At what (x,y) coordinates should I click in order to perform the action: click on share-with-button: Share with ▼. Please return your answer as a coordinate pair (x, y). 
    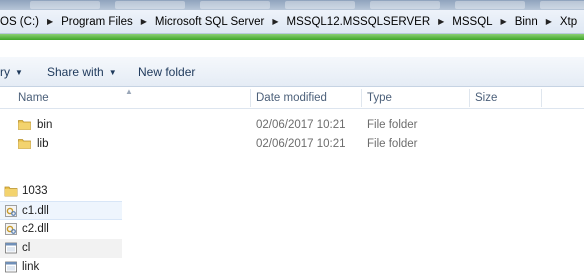
    Looking at the image, I should click on (82, 72).